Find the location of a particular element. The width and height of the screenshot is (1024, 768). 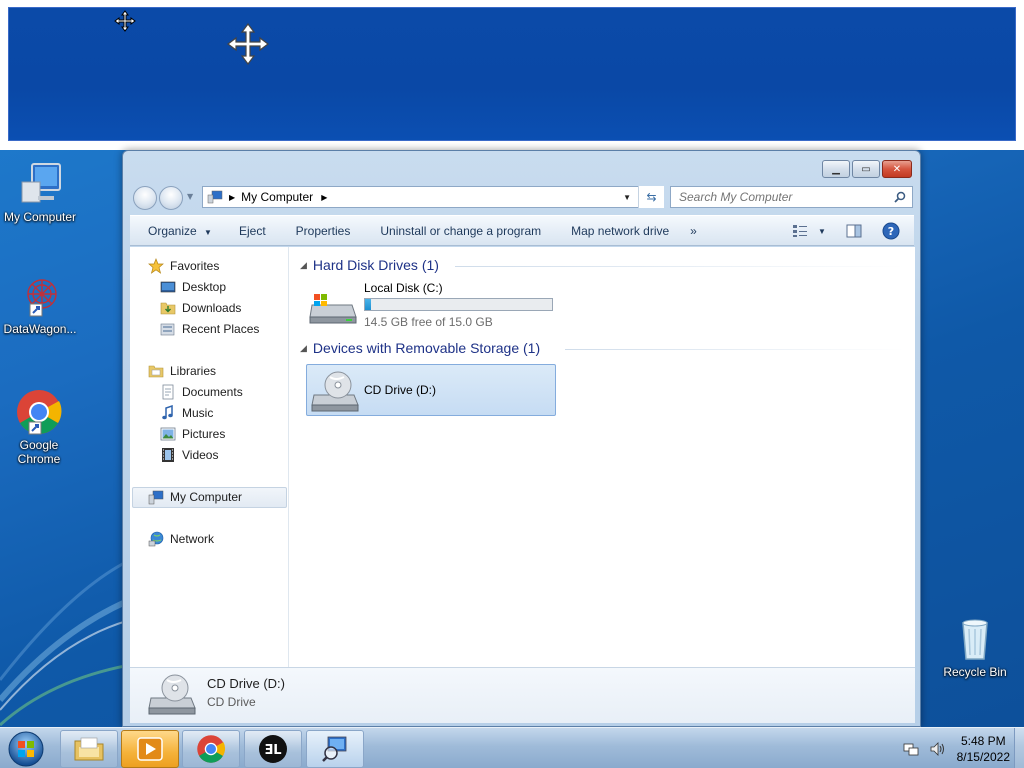

nav-libraries: Libraries is located at coordinates (182, 371).